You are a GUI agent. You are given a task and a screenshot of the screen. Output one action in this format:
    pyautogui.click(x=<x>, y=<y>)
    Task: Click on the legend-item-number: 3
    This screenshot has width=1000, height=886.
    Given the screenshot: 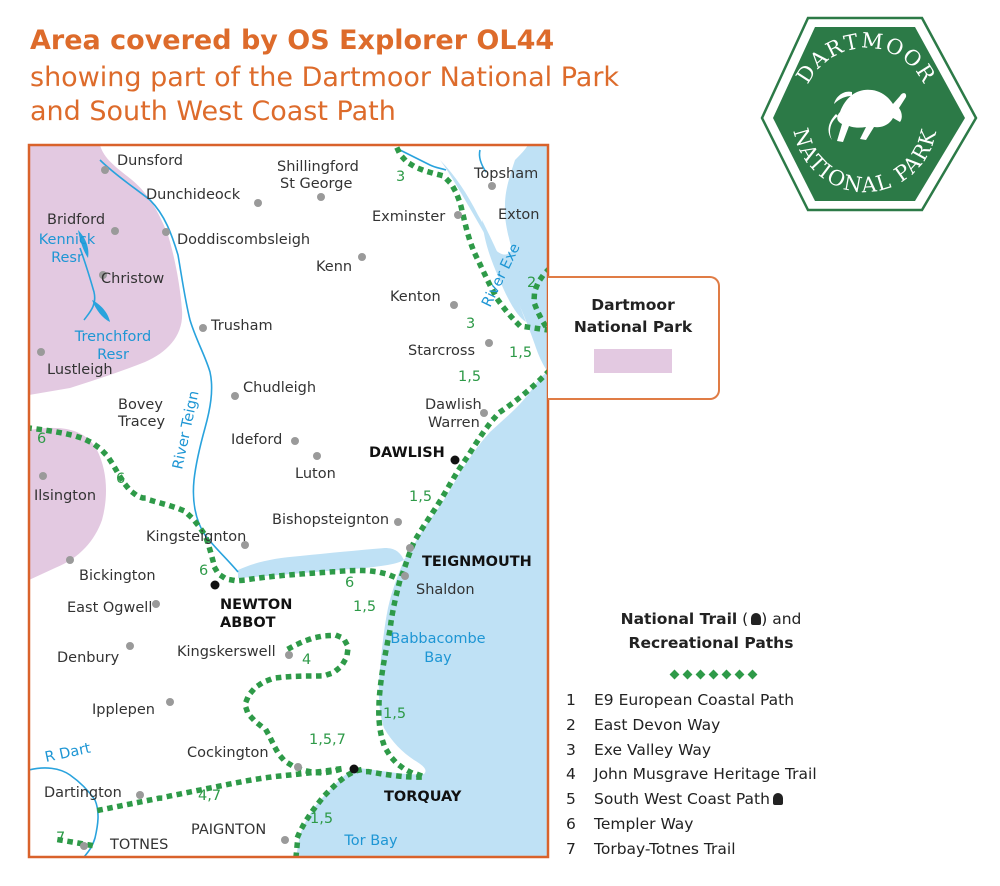 What is the action you would take?
    pyautogui.click(x=571, y=749)
    